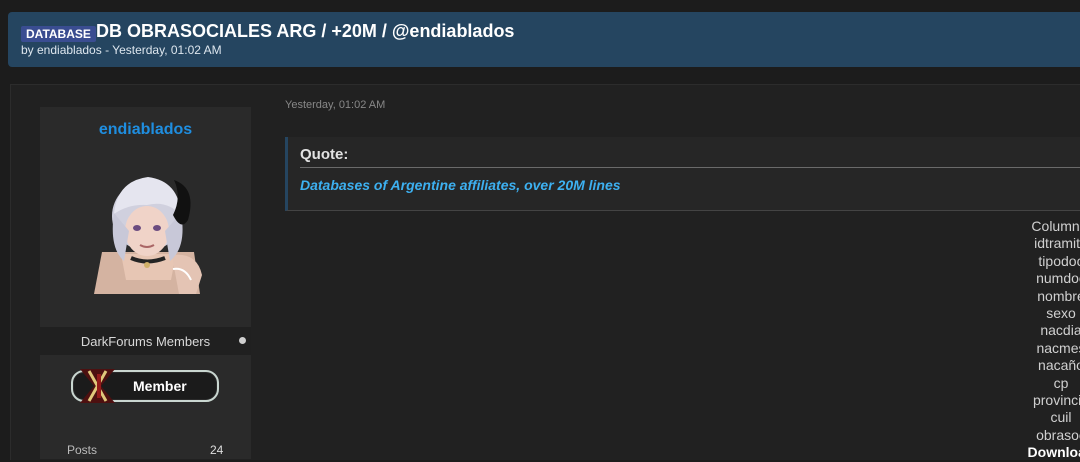 The height and width of the screenshot is (462, 1080). Describe the element at coordinates (217, 450) in the screenshot. I see `posts-count: 24` at that location.